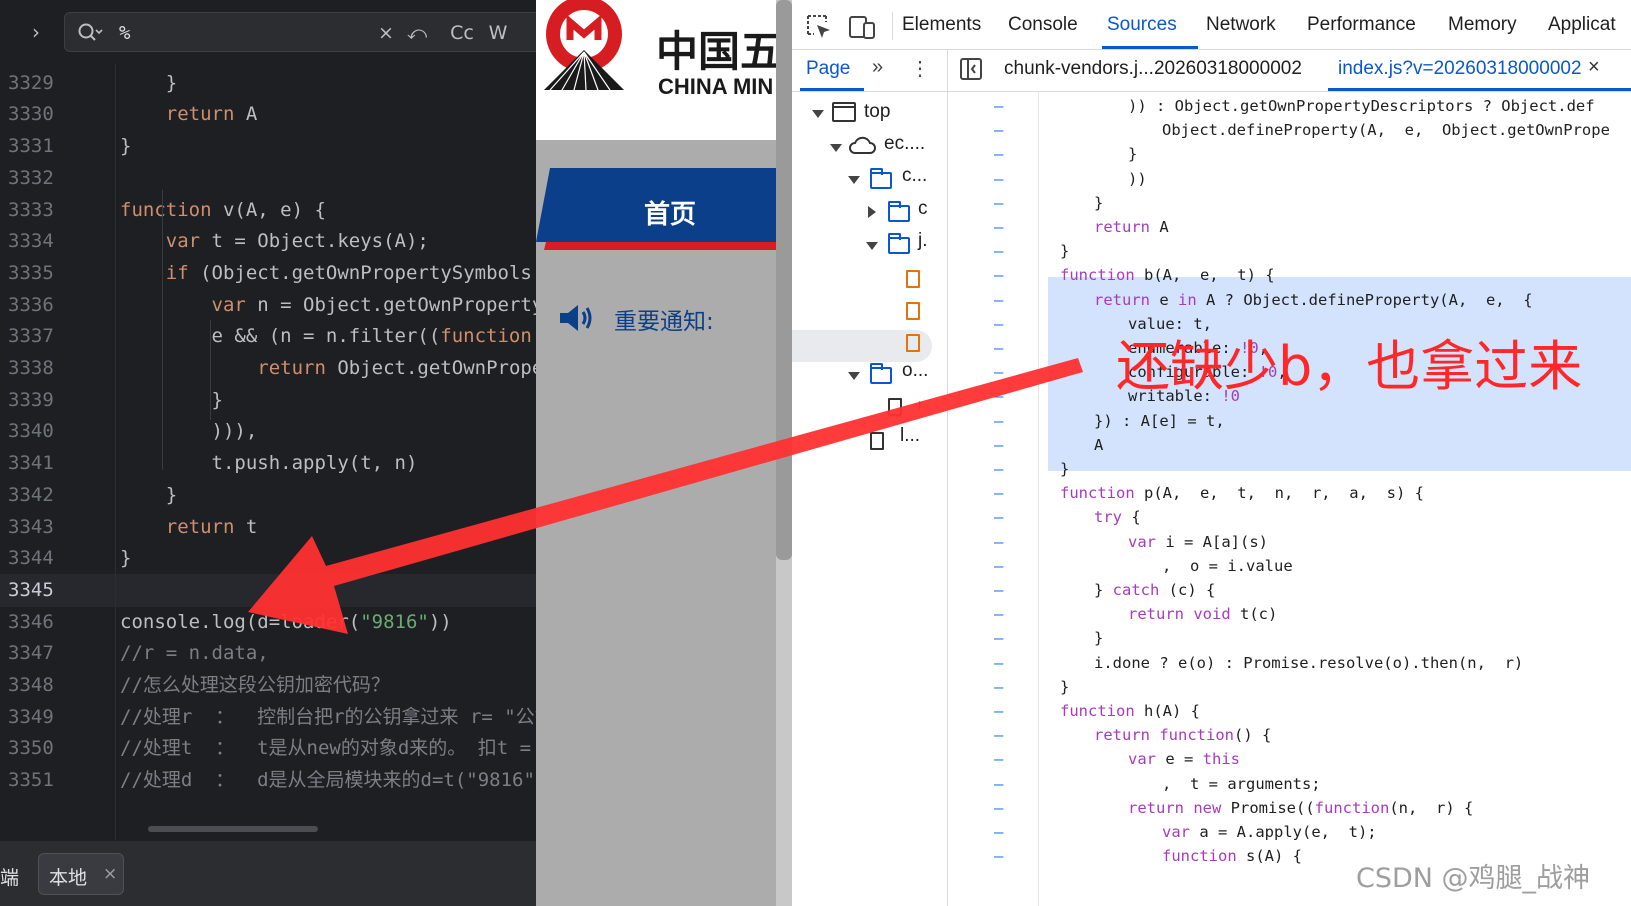  Describe the element at coordinates (1289, 493) in the screenshot. I see `source-line: – function p(A, e, t, n, r, a, s) {` at that location.